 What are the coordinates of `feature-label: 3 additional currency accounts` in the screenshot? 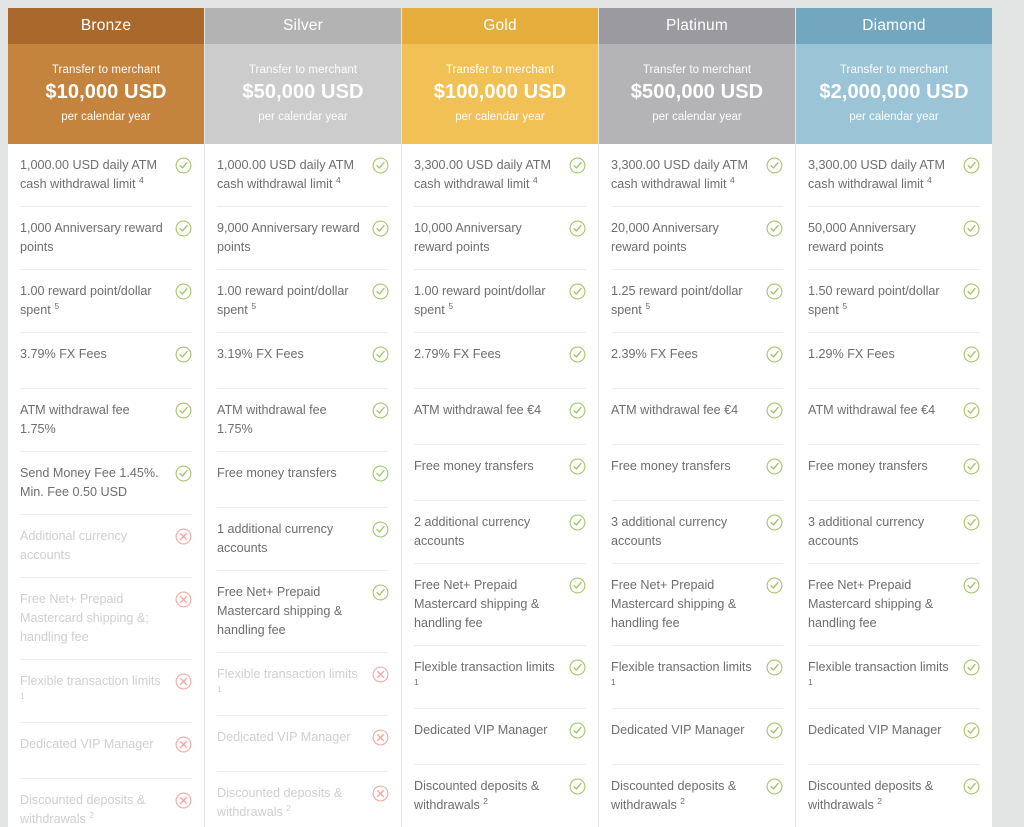 It's located at (669, 531).